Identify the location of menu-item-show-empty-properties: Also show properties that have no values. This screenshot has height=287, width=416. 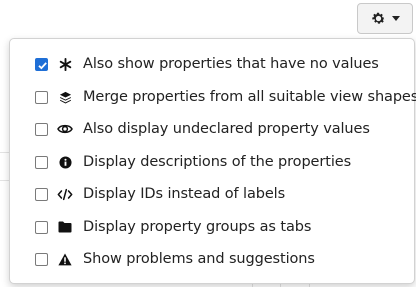
(212, 64).